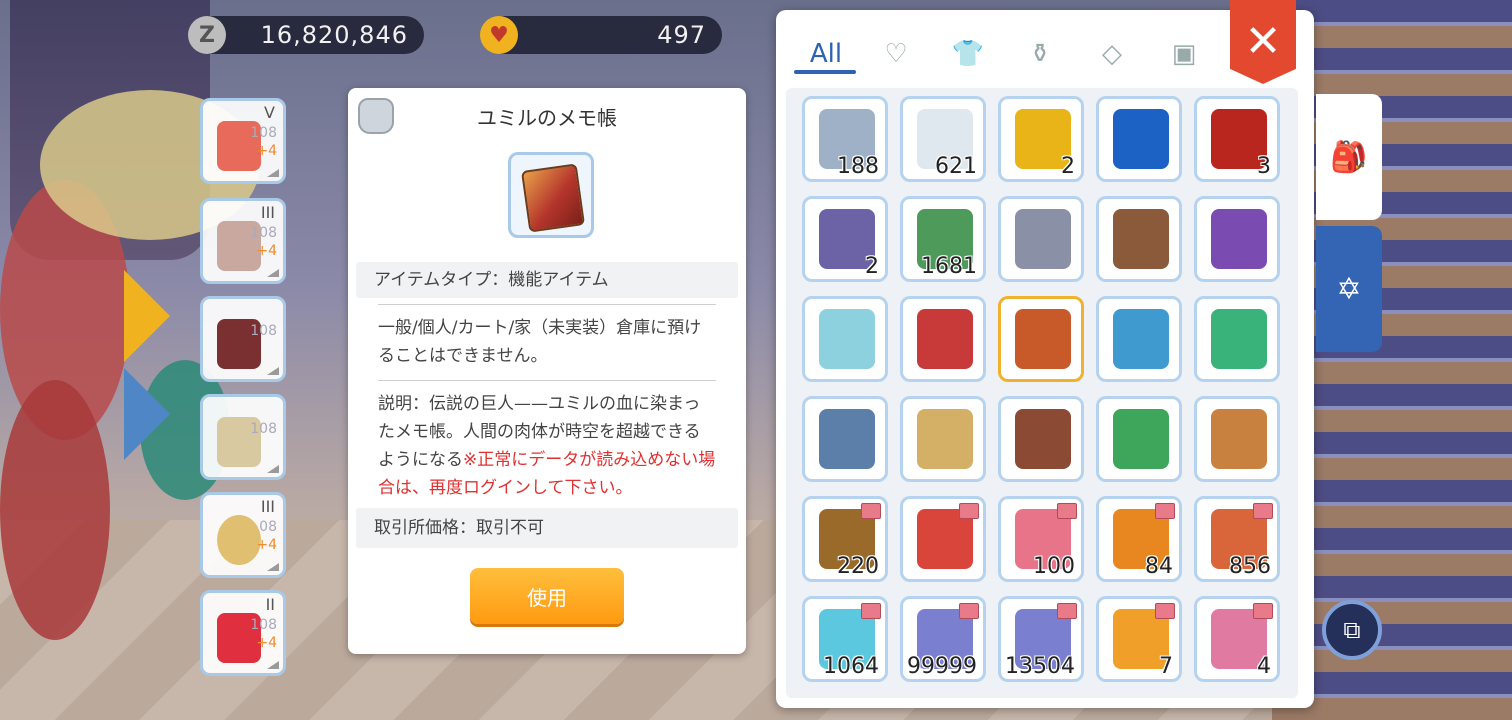  I want to click on inventory-slot: 220, so click(845, 539).